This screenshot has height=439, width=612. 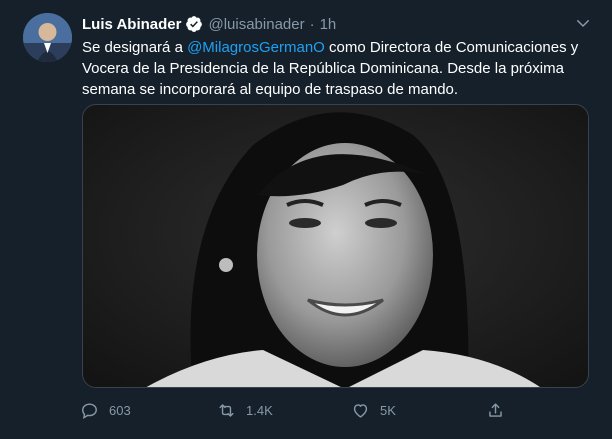 What do you see at coordinates (298, 410) in the screenshot?
I see `tweet-actions: 603 1.4K 5K` at bounding box center [298, 410].